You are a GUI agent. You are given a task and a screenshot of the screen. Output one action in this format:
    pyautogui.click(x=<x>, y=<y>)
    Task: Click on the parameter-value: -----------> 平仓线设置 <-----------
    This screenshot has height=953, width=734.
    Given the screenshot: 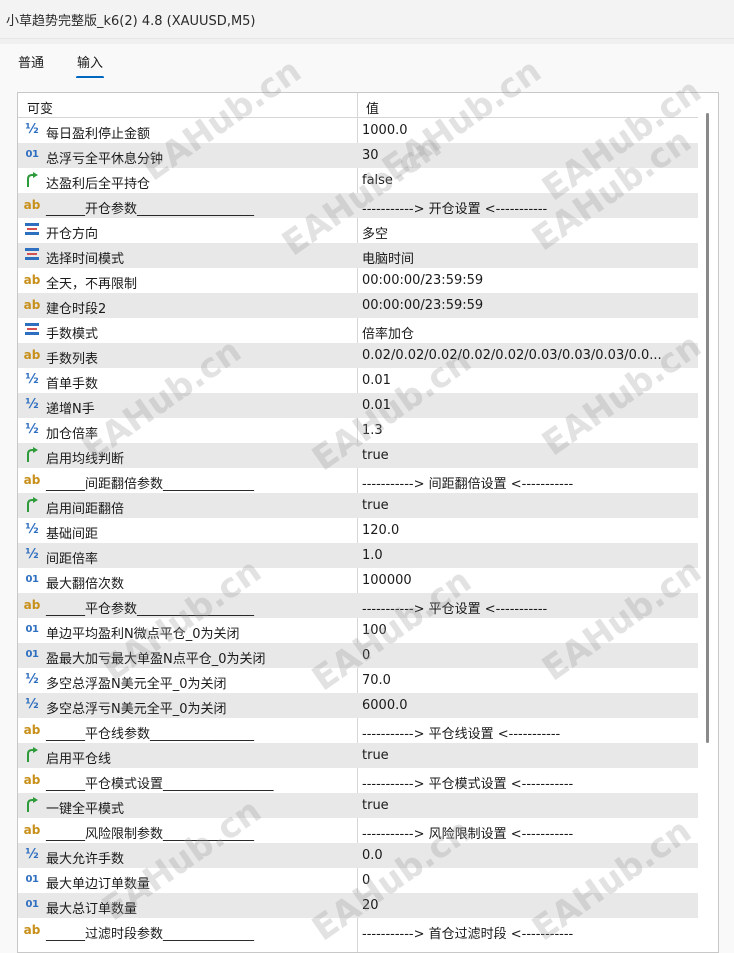 What is the action you would take?
    pyautogui.click(x=529, y=732)
    